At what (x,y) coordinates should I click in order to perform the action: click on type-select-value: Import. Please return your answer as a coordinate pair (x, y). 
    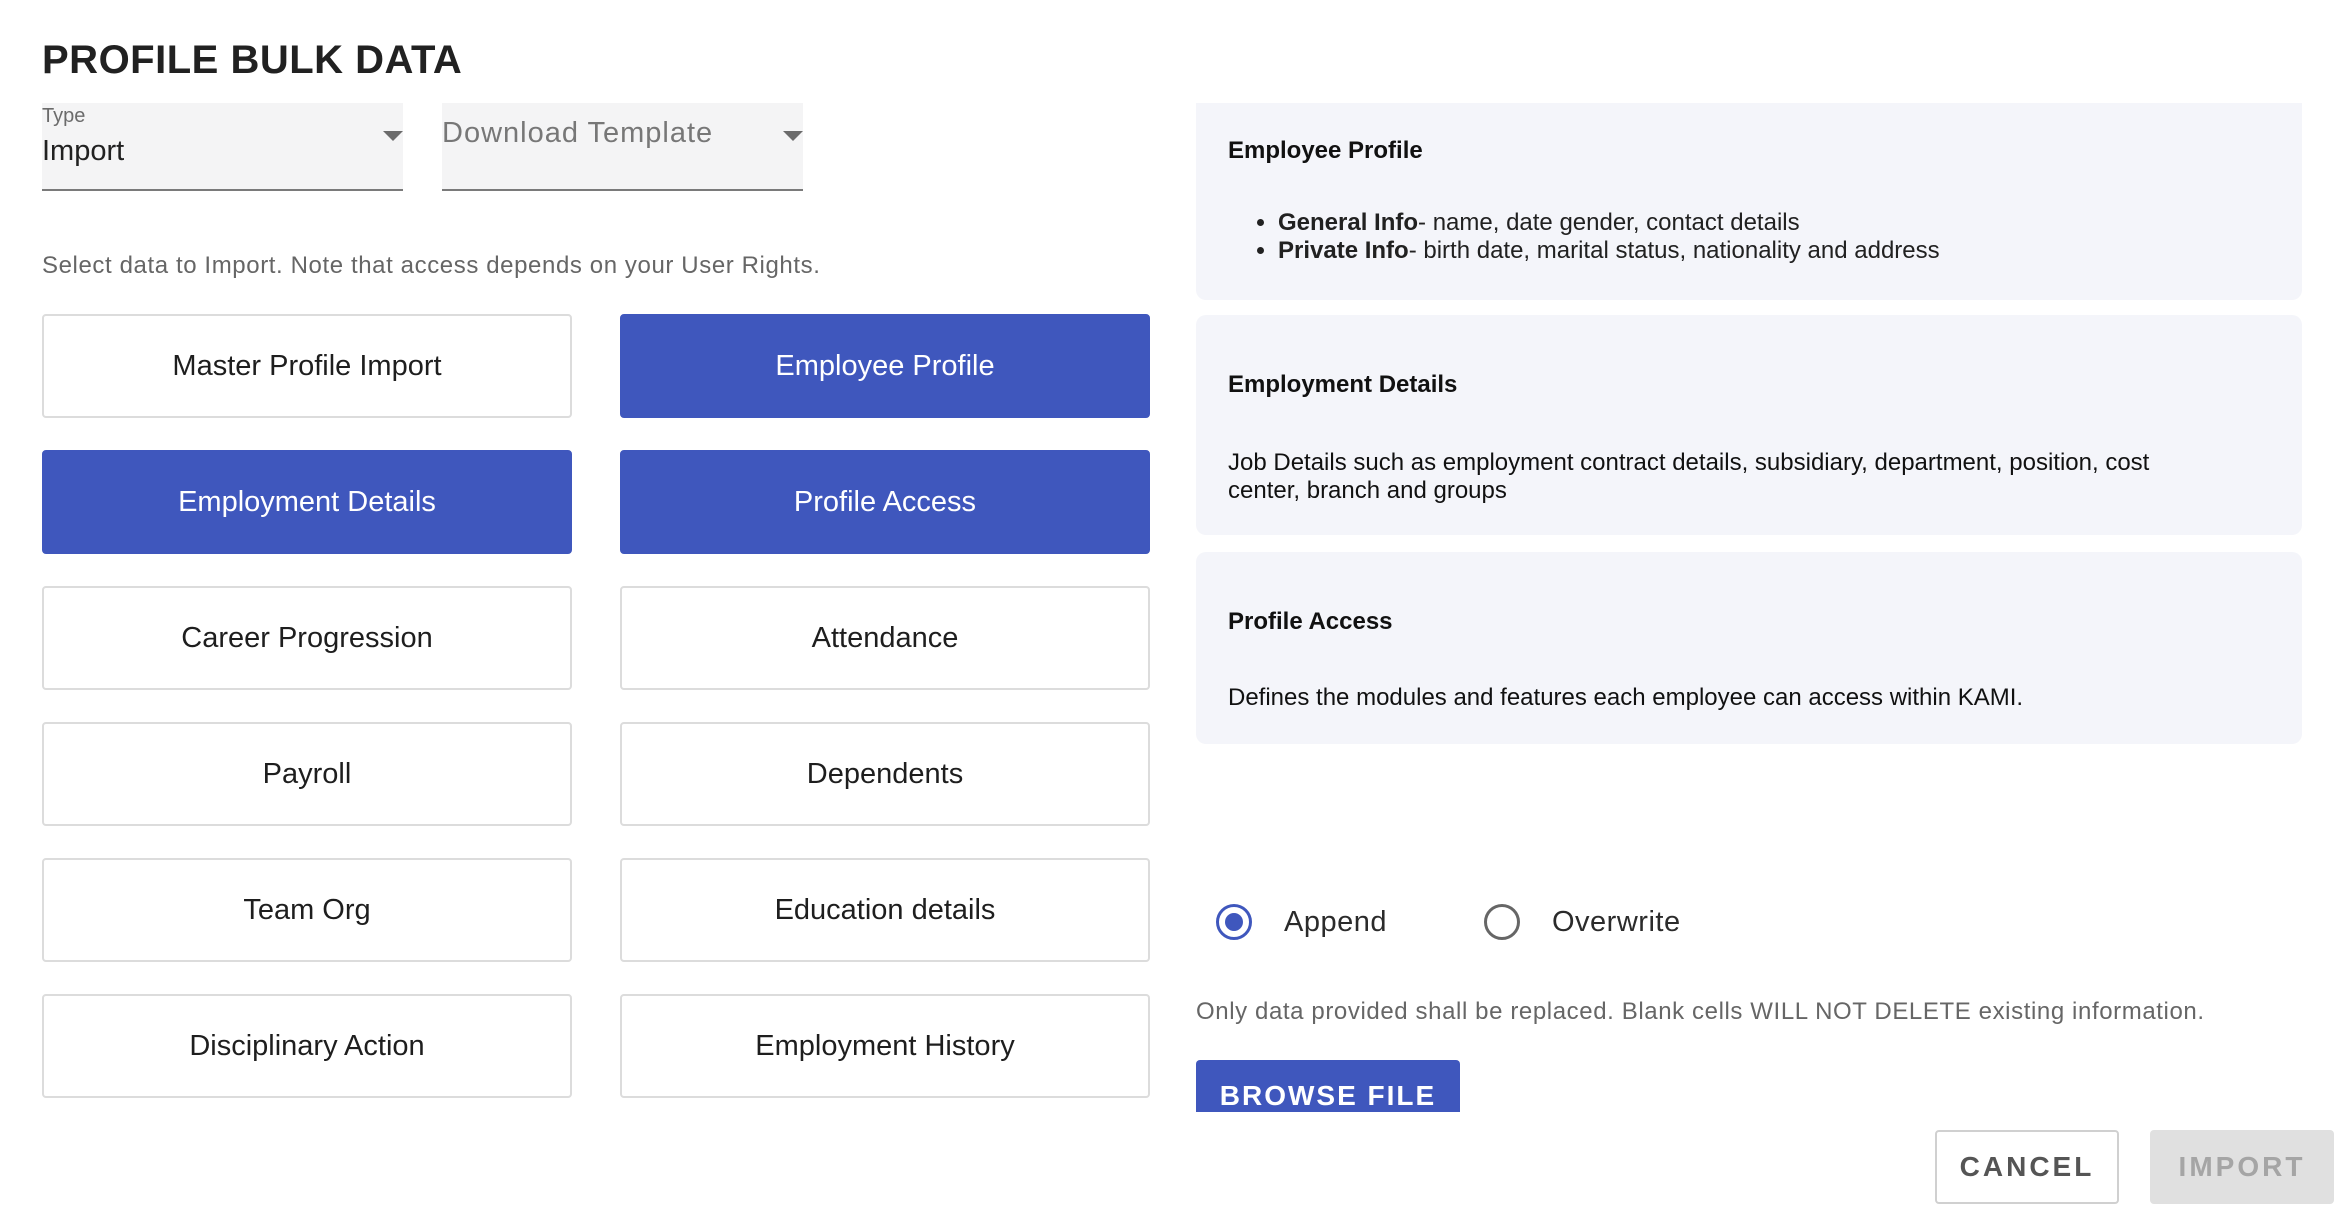
    Looking at the image, I should click on (83, 151).